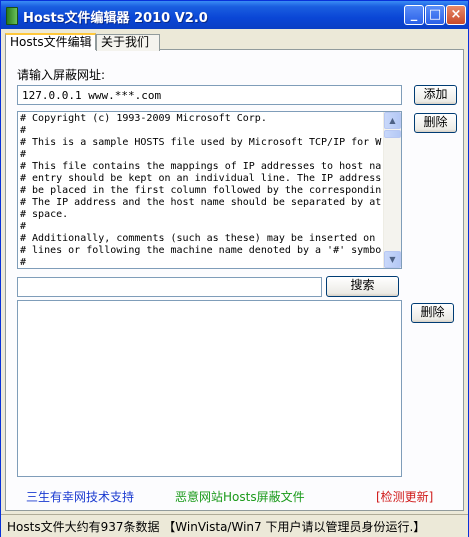 The image size is (469, 537). I want to click on hosts-scrollbar: ▲ ▼, so click(392, 190).